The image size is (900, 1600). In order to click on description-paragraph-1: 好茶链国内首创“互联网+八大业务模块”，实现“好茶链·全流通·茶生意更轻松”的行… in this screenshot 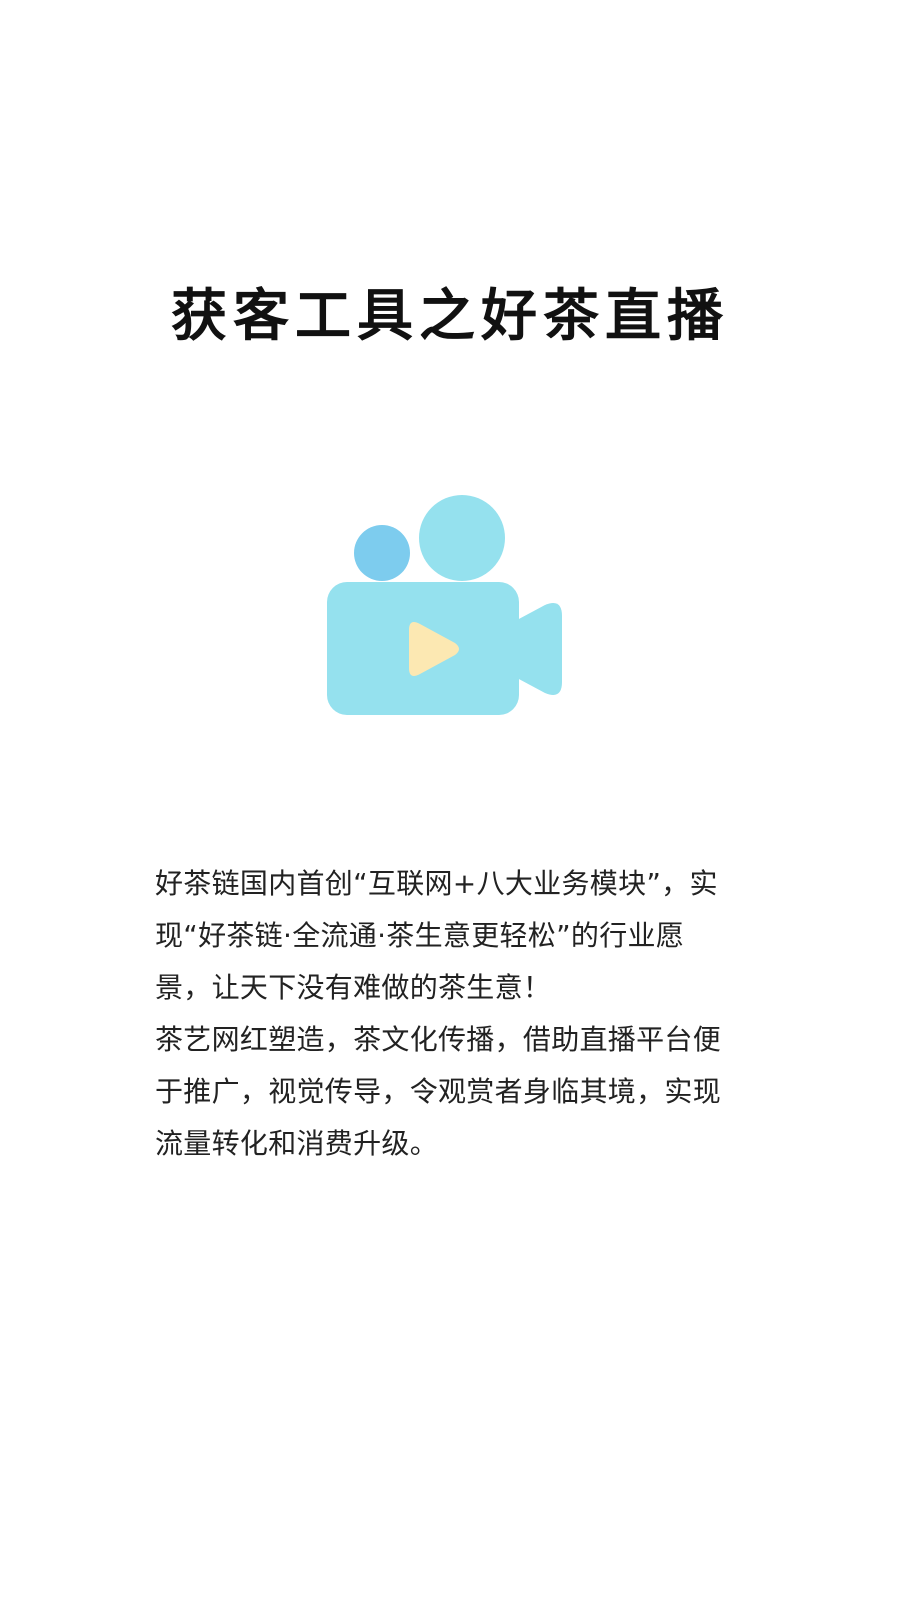, I will do `click(436, 935)`.